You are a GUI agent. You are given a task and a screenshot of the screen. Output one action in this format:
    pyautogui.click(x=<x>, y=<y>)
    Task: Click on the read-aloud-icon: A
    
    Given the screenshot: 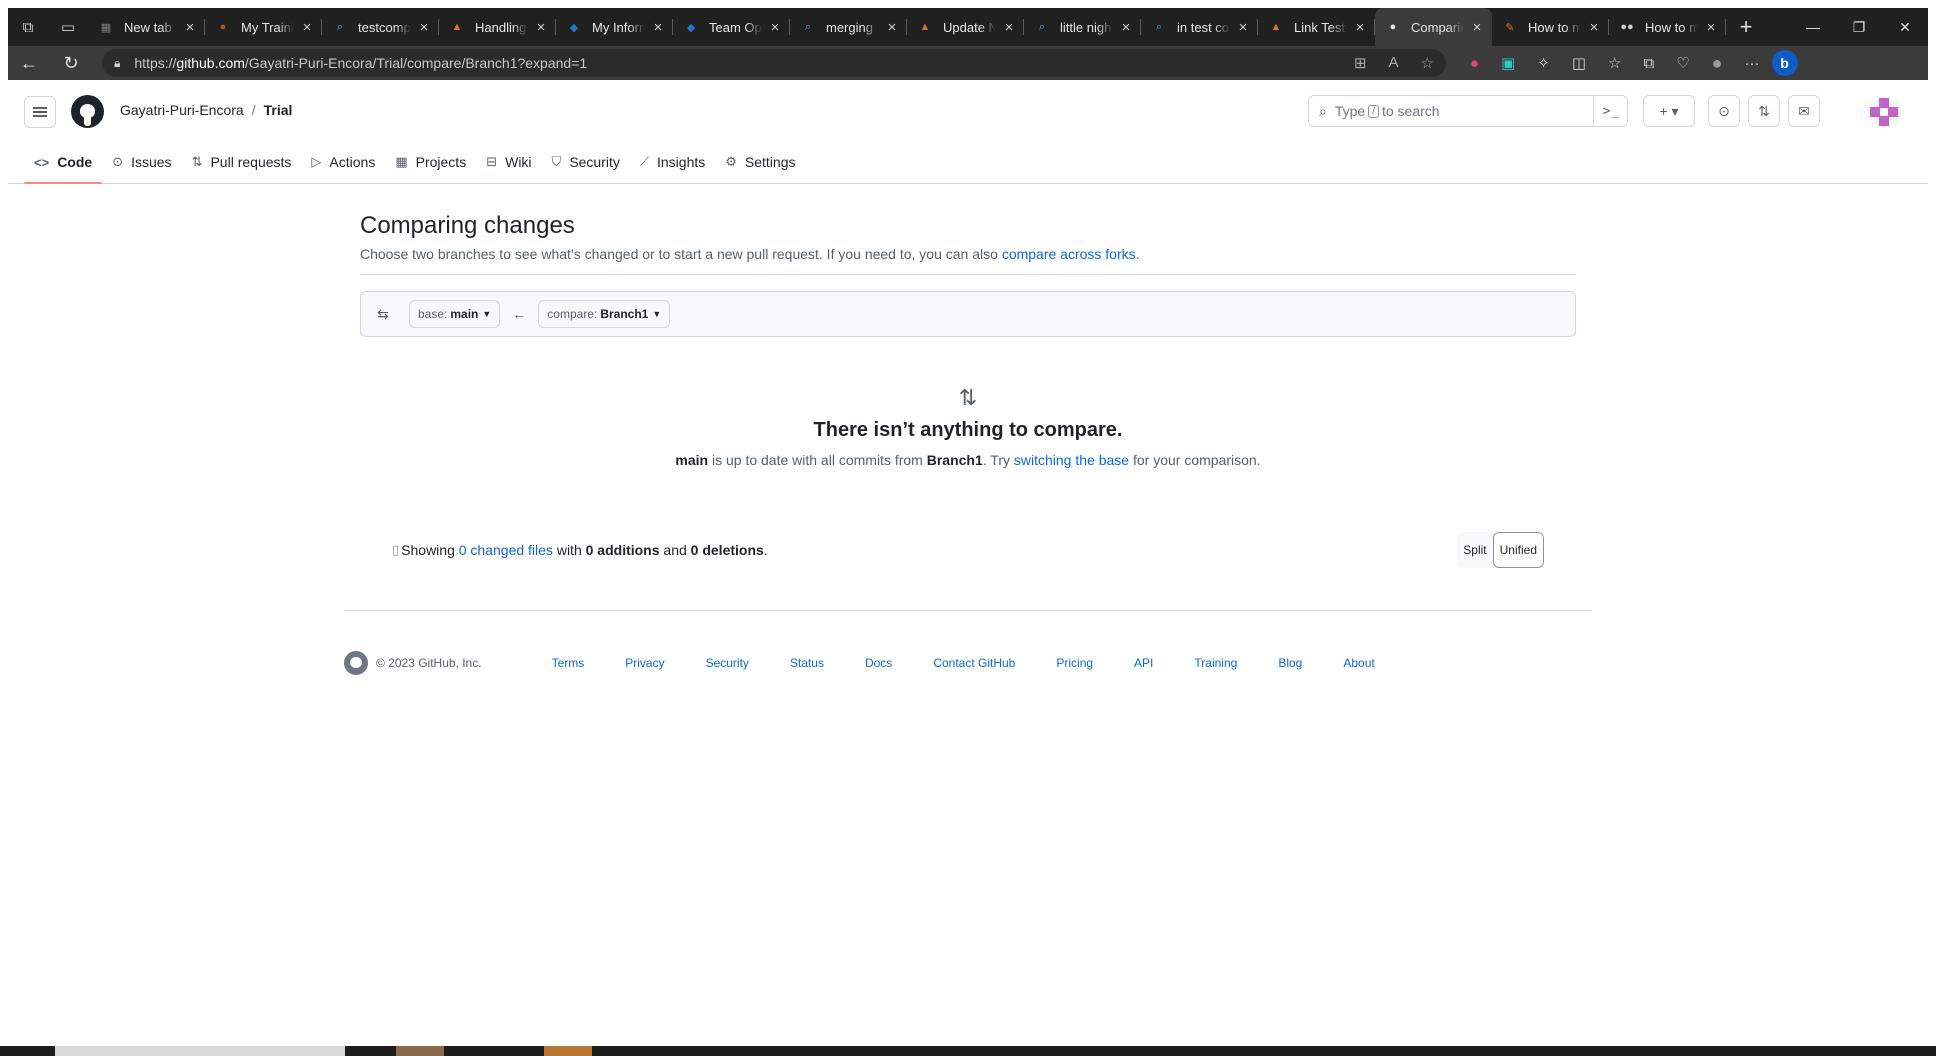 What is the action you would take?
    pyautogui.click(x=1394, y=63)
    